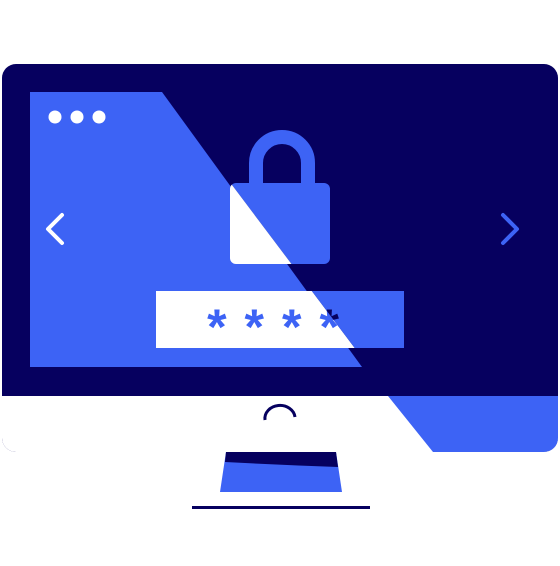  Describe the element at coordinates (77, 117) in the screenshot. I see `window-dots-icon` at that location.